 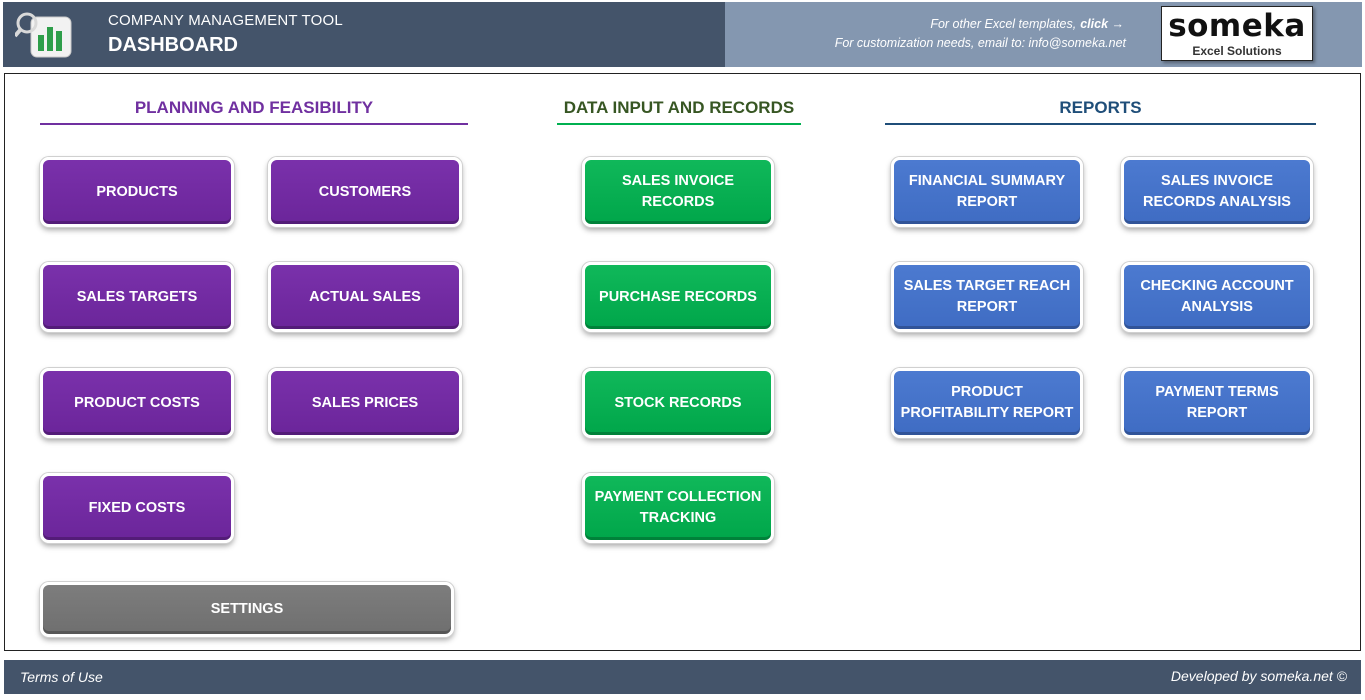 I want to click on templates-text: For other Excel templates,, so click(x=1003, y=24).